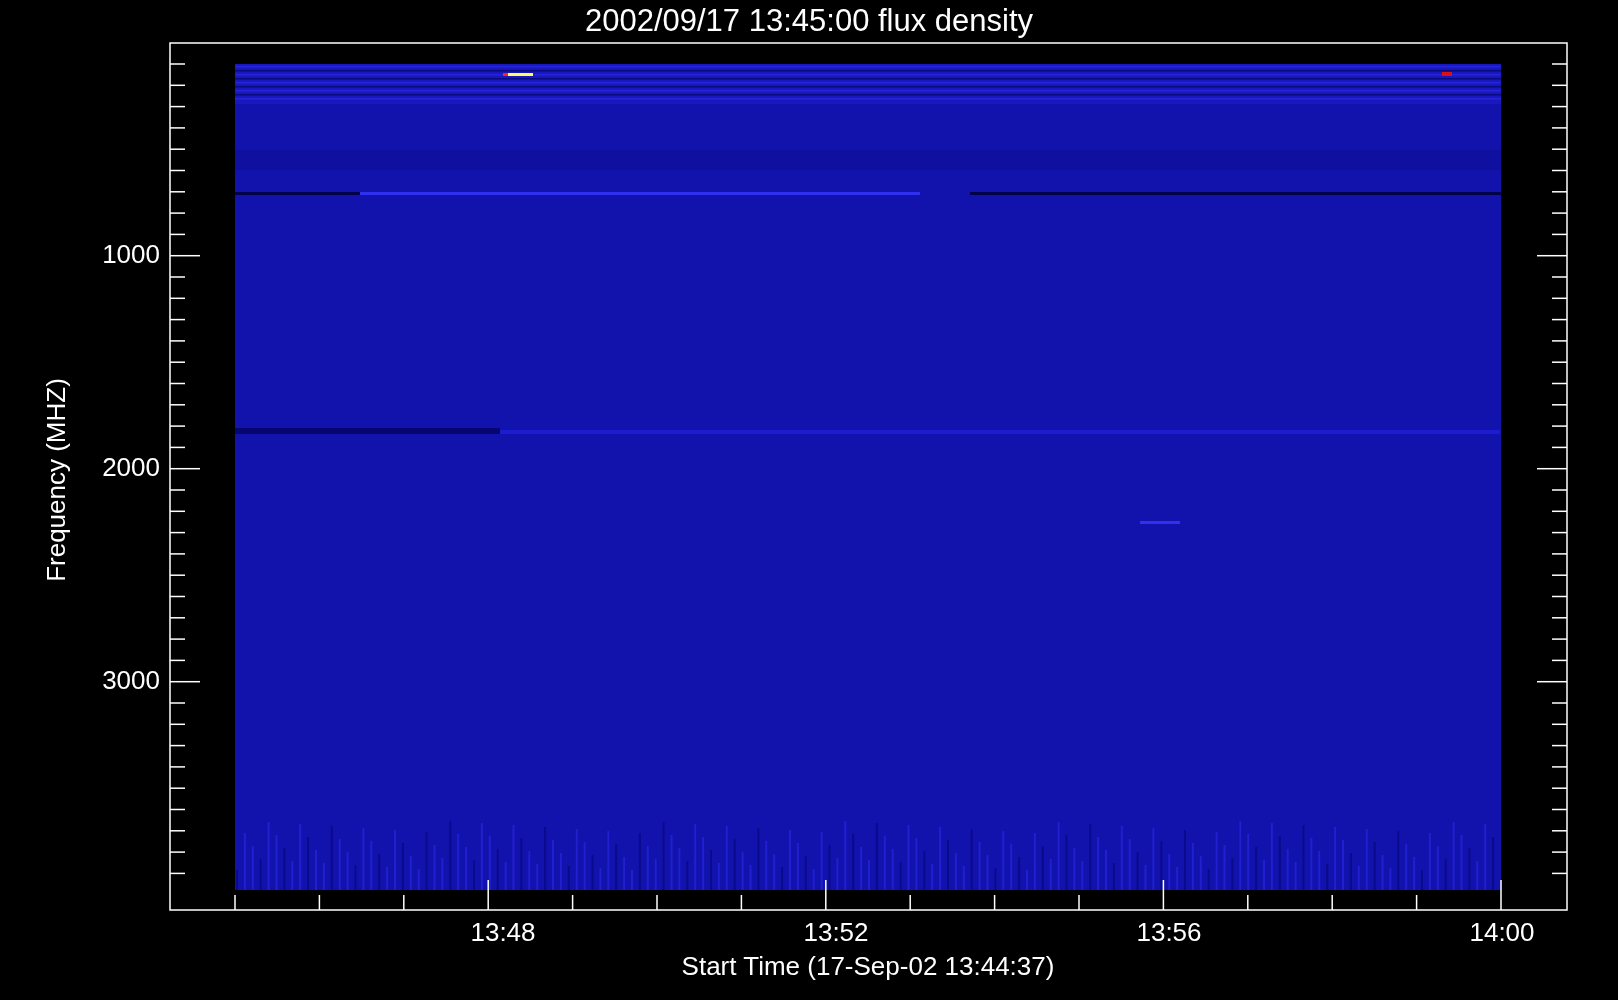 This screenshot has height=1000, width=1618. Describe the element at coordinates (868, 966) in the screenshot. I see `x-axis-label: Start Time (17-Sep-02 13:44:37)` at that location.